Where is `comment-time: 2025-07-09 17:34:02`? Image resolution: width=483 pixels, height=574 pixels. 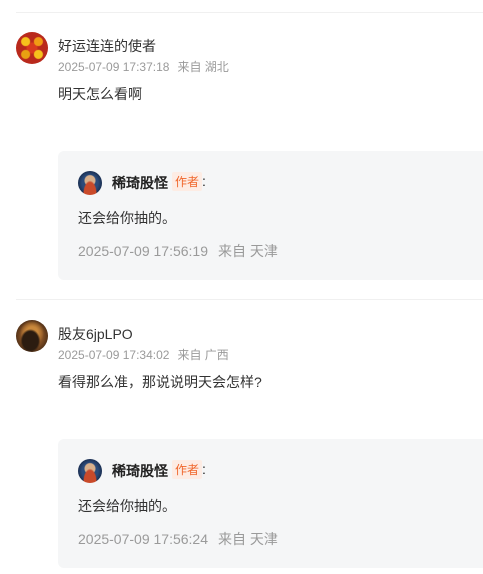
comment-time: 2025-07-09 17:34:02 is located at coordinates (114, 355).